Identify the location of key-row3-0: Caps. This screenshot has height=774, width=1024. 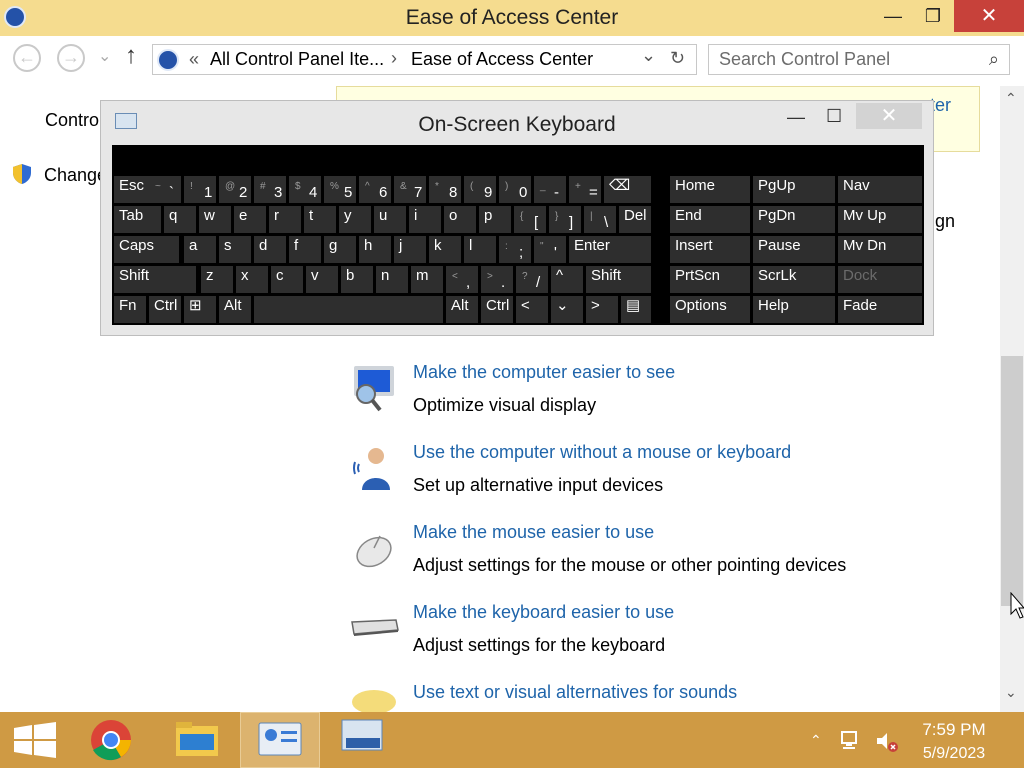
(146, 249).